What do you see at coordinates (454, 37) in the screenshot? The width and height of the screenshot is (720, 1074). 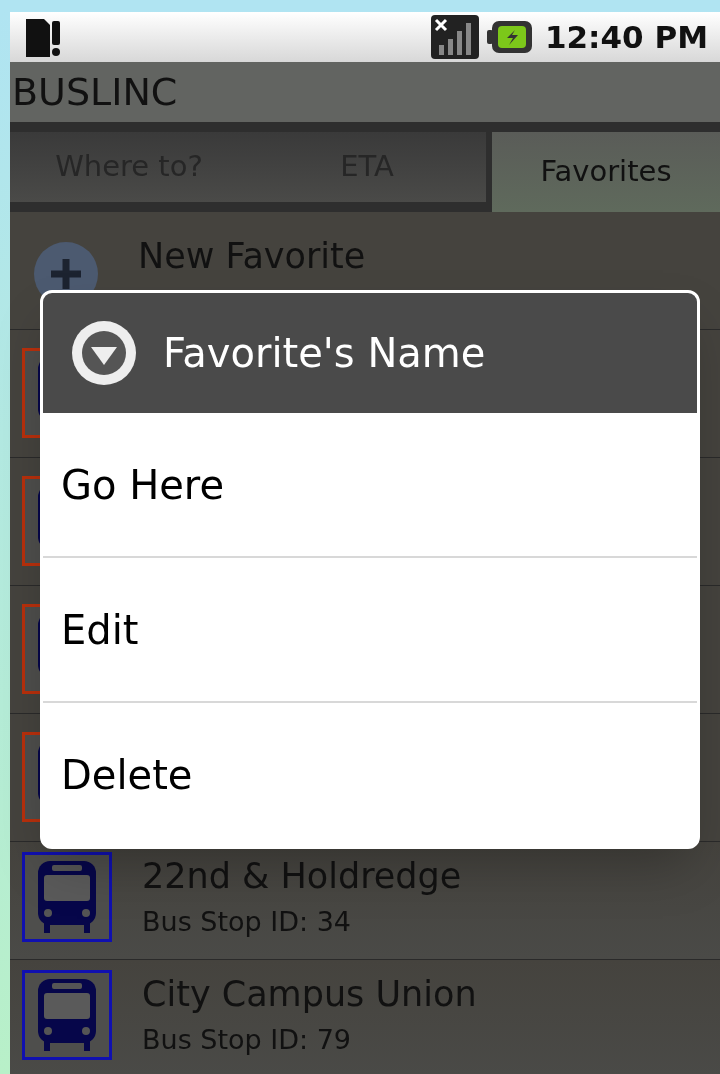 I see `signal-icon` at bounding box center [454, 37].